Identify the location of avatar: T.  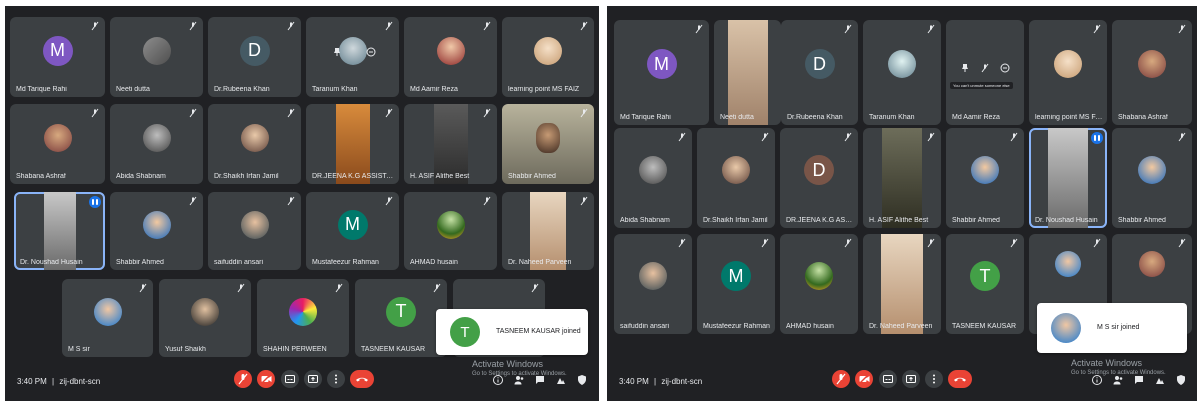
(985, 276).